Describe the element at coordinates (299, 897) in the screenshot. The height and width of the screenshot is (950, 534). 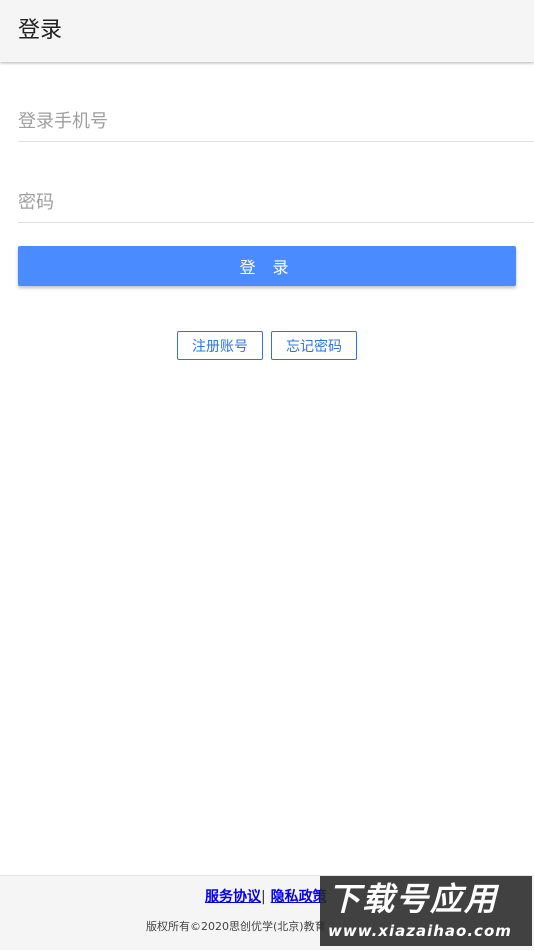
I see `privacy-policy-link: 隐私政策` at that location.